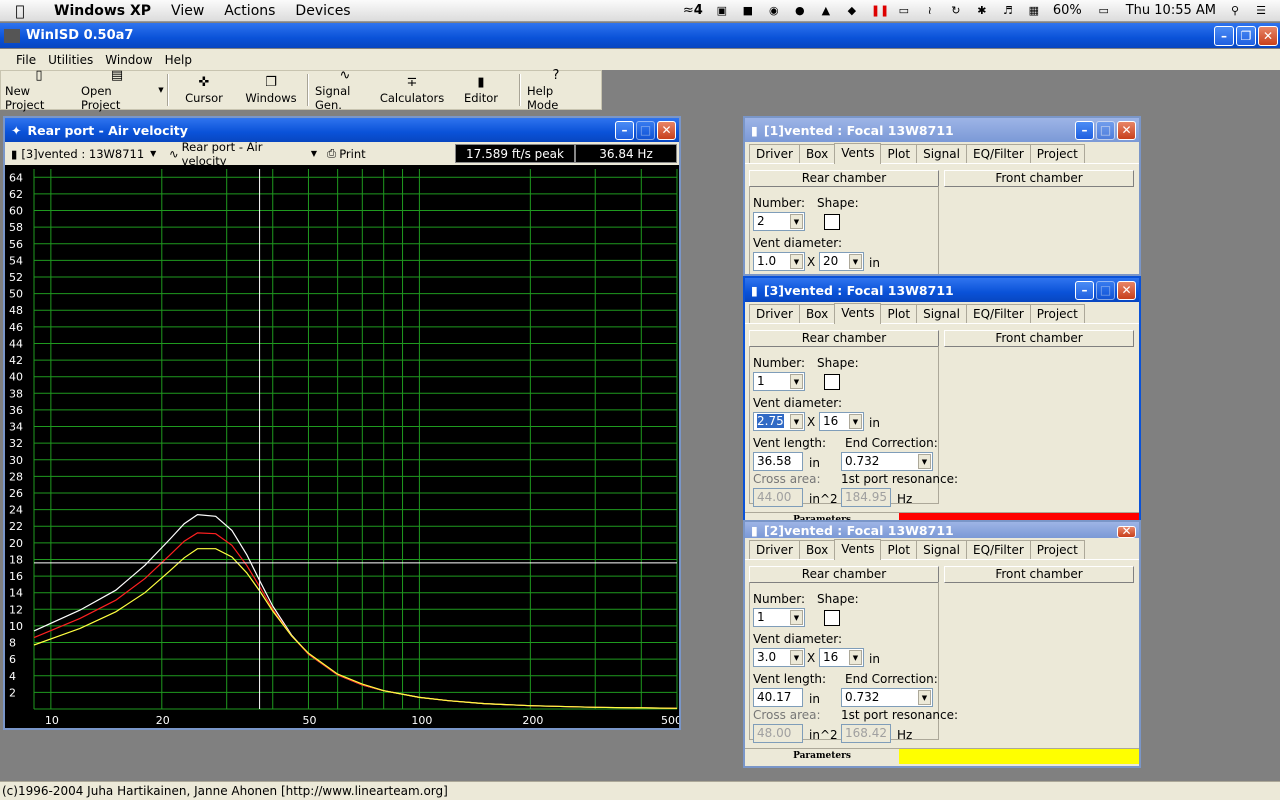  Describe the element at coordinates (85, 154) in the screenshot. I see `project-select: ▮ [3]vented : 13W8711 ▼` at that location.